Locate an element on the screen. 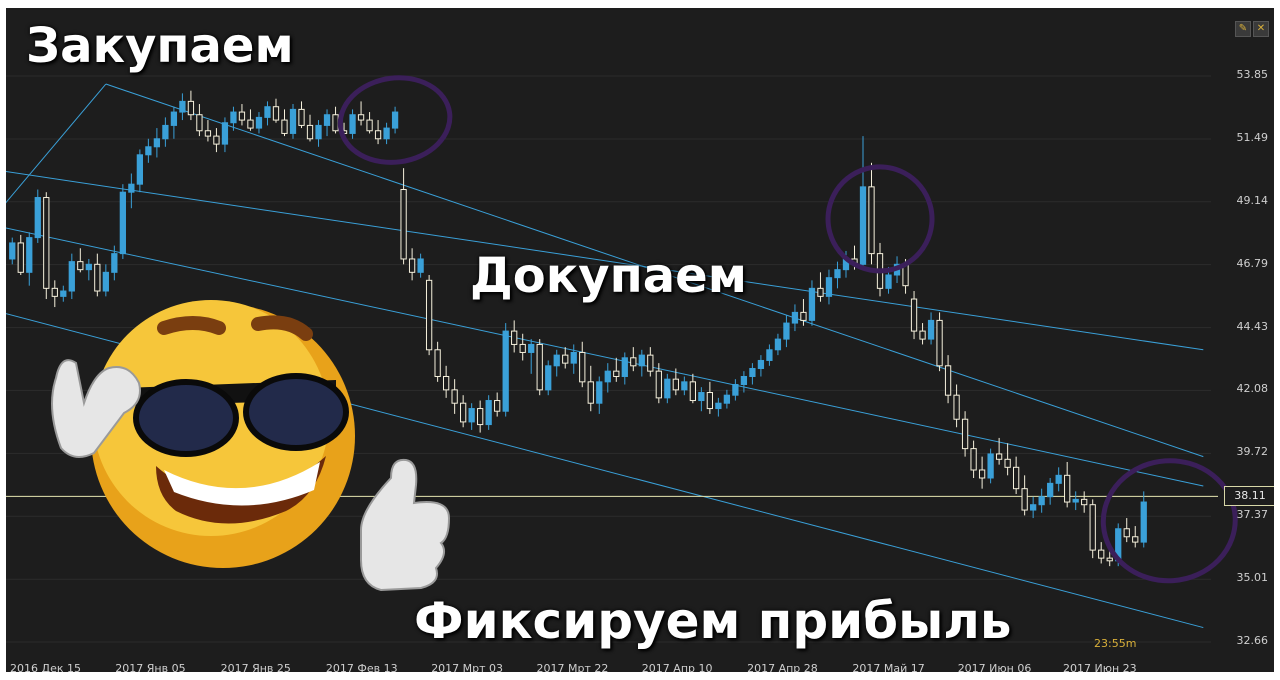  date-tick-label: 2017 Янв 05 is located at coordinates (150, 667).